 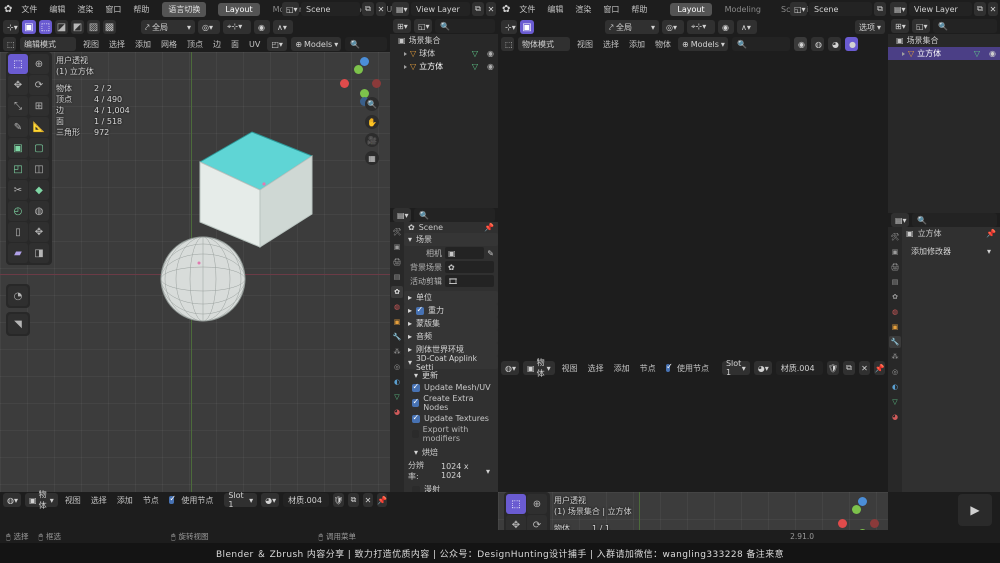 I want to click on scene-properties-panel: ▤▾ 🔍 🛠 ▣ 🖨 ▤ ✿ ◍ ▣ 🔧 ⁂ ◎ ◐ ▽ ◕ ✿ Scene 📌, so click(x=444, y=350).